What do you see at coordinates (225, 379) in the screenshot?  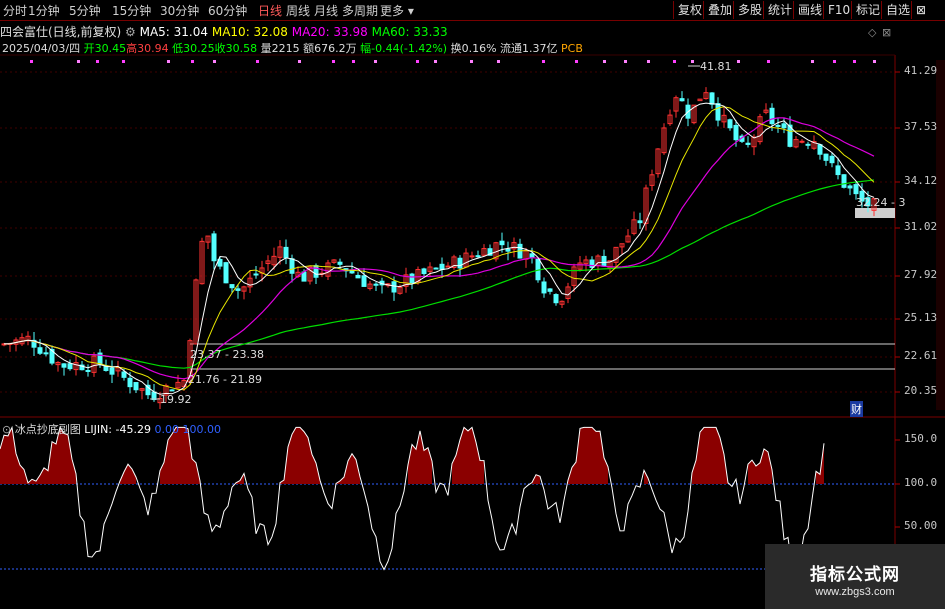 I see `box-range-label: 21.76 - 21.89` at bounding box center [225, 379].